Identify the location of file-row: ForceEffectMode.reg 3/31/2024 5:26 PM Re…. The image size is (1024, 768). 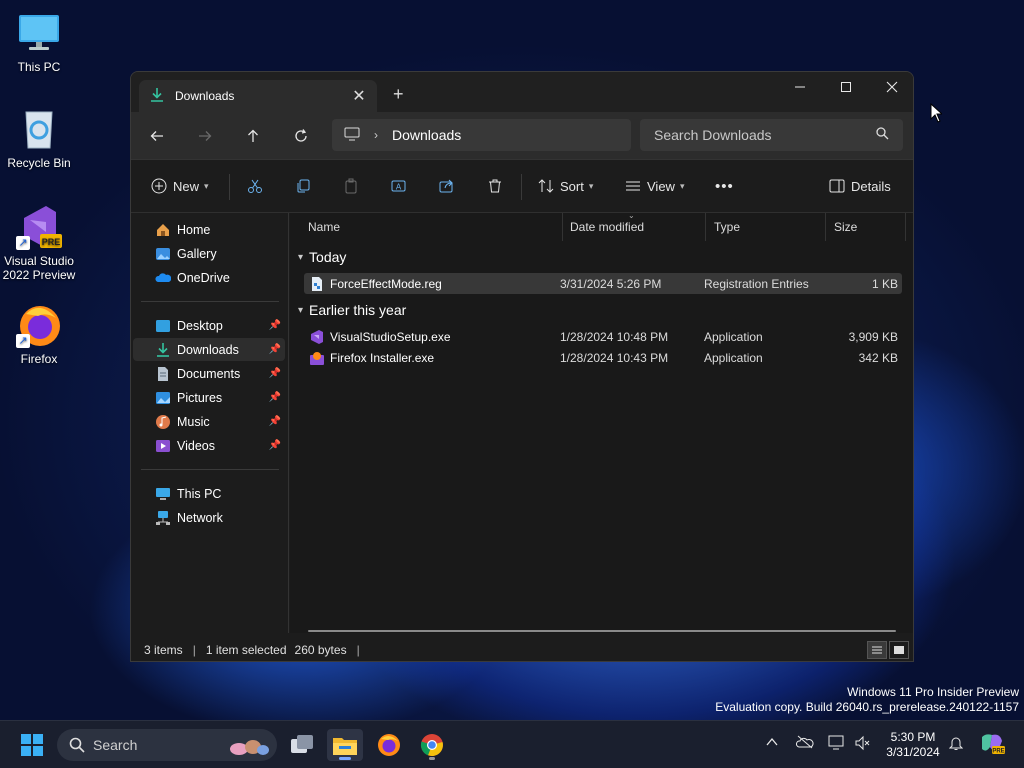
(603, 283).